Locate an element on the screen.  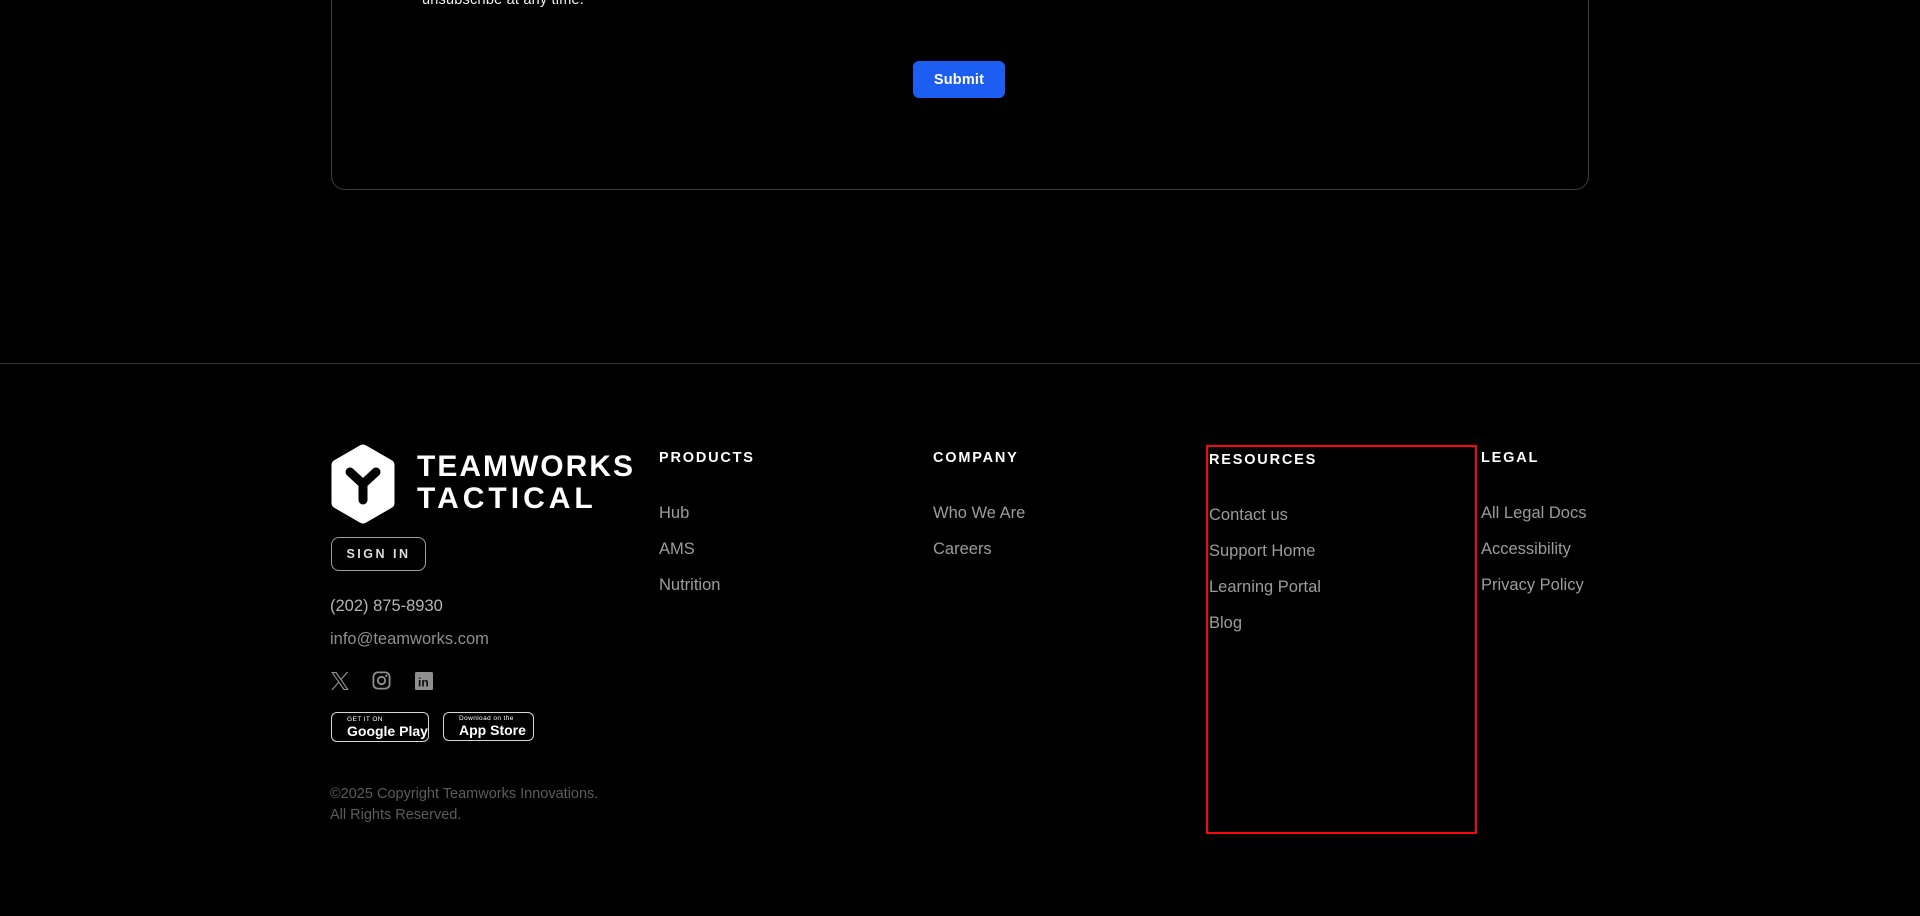
brand-wordmark-line1: TEAMWORKS is located at coordinates (526, 466).